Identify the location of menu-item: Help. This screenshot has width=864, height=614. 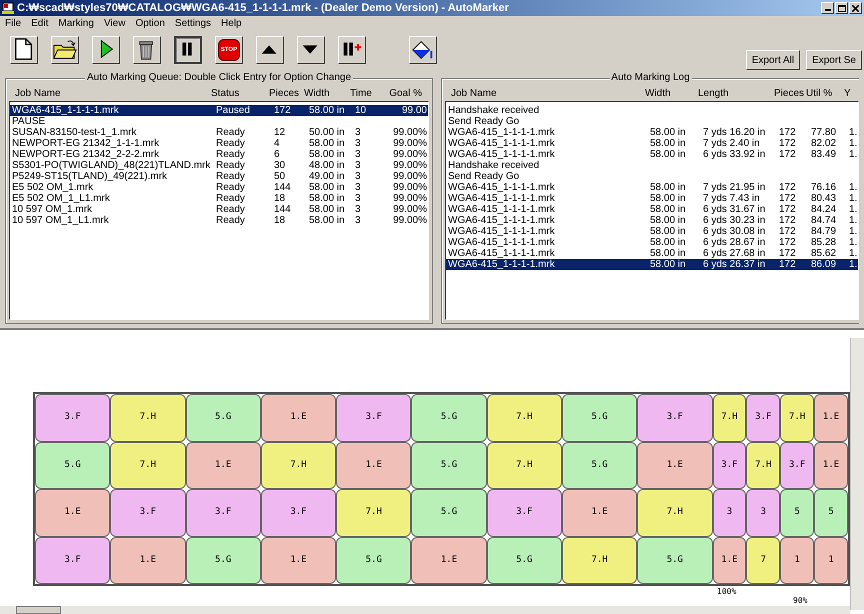
(231, 24).